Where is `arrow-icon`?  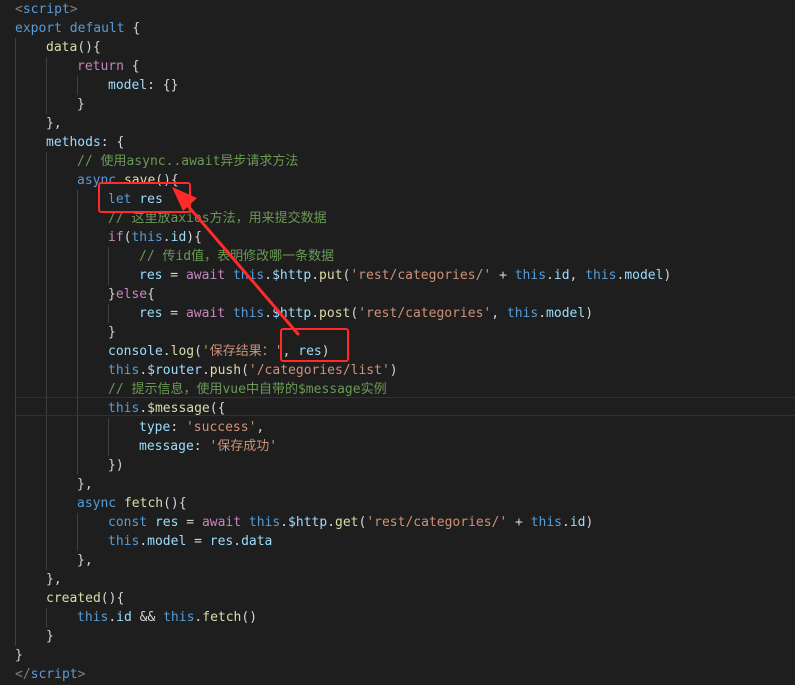
arrow-icon is located at coordinates (236, 261).